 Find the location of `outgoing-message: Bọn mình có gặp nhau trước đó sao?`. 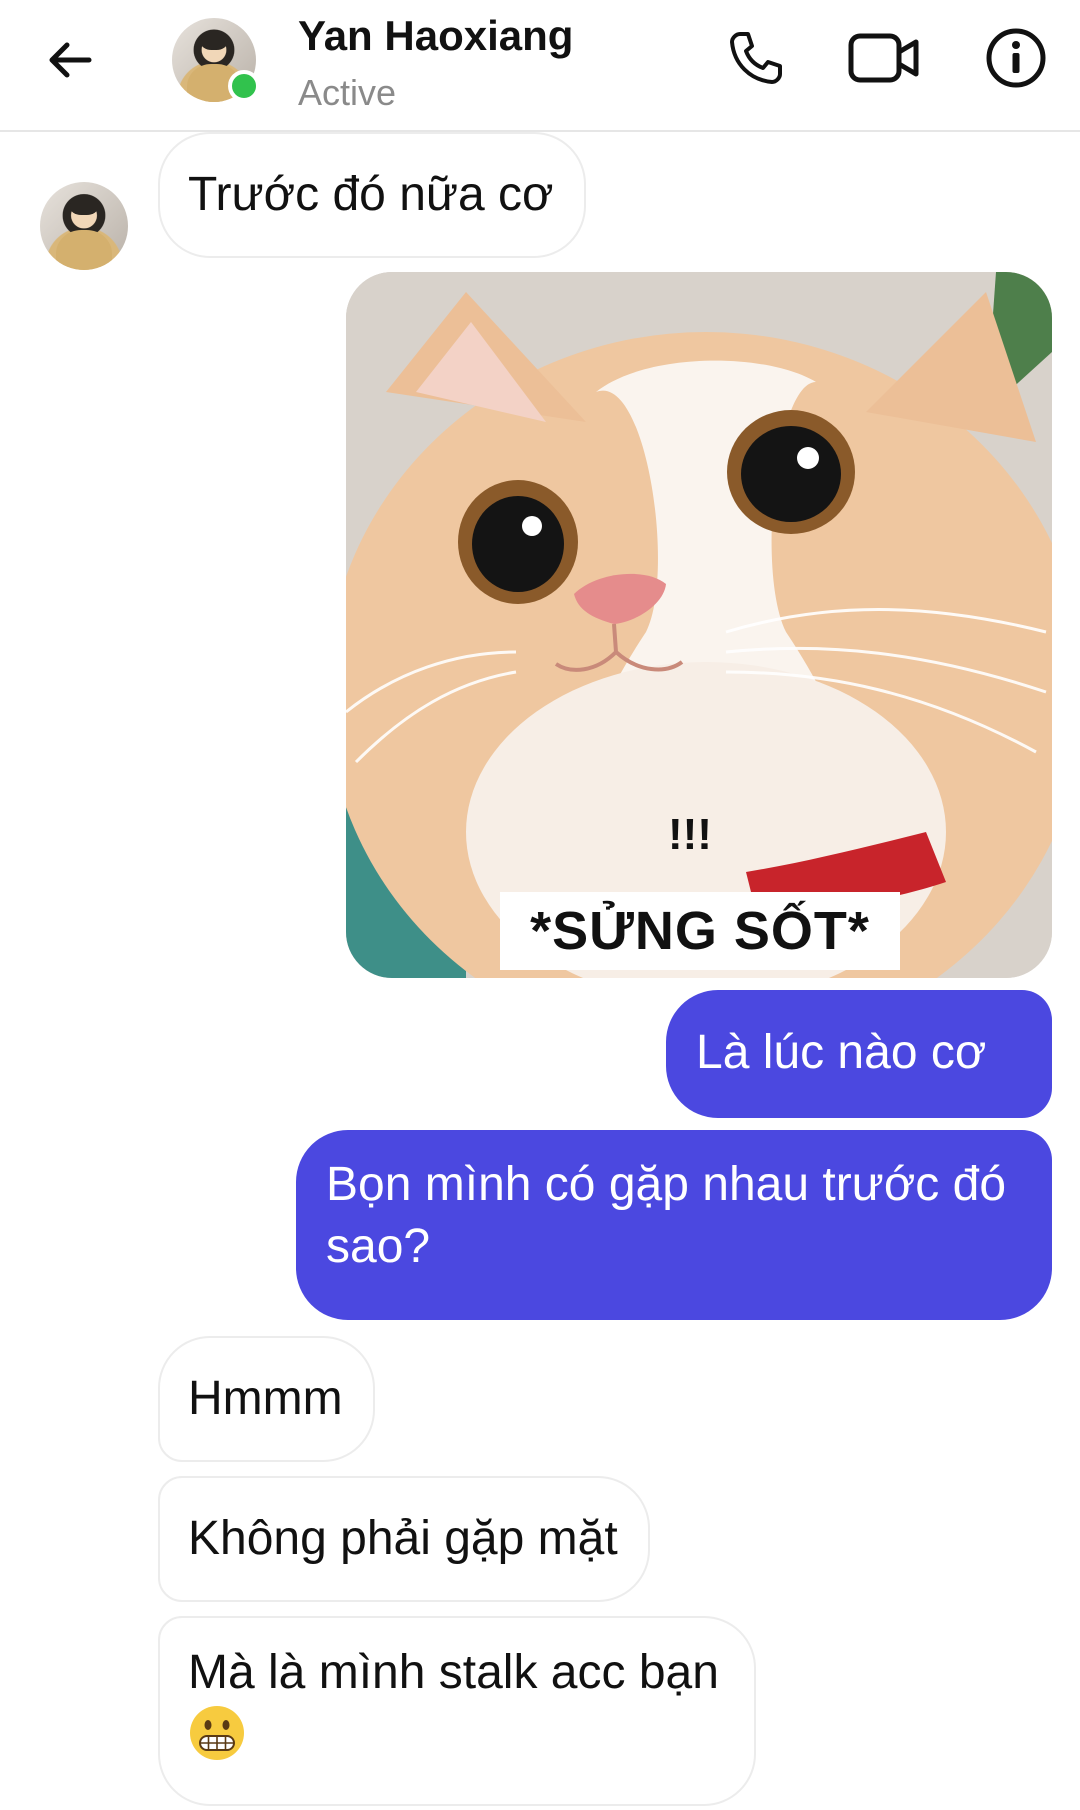

outgoing-message: Bọn mình có gặp nhau trước đó sao? is located at coordinates (674, 1225).